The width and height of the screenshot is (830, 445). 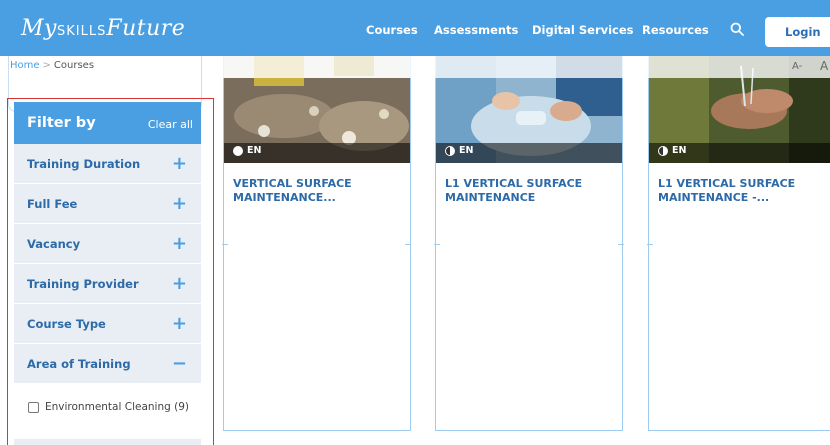 I want to click on filter-footer, so click(x=107, y=442).